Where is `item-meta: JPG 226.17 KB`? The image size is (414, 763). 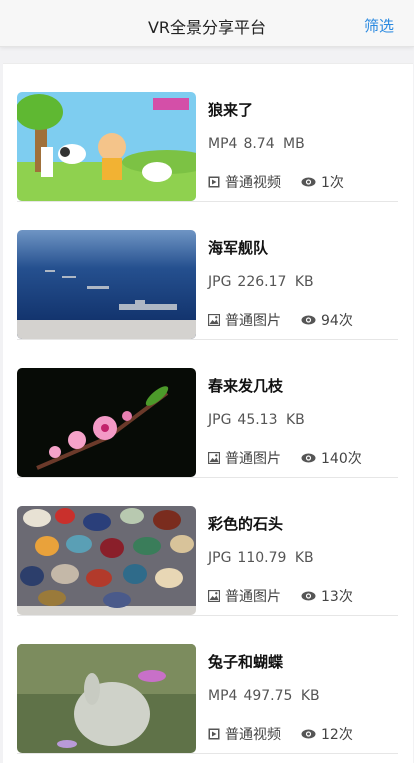 item-meta: JPG 226.17 KB is located at coordinates (261, 282).